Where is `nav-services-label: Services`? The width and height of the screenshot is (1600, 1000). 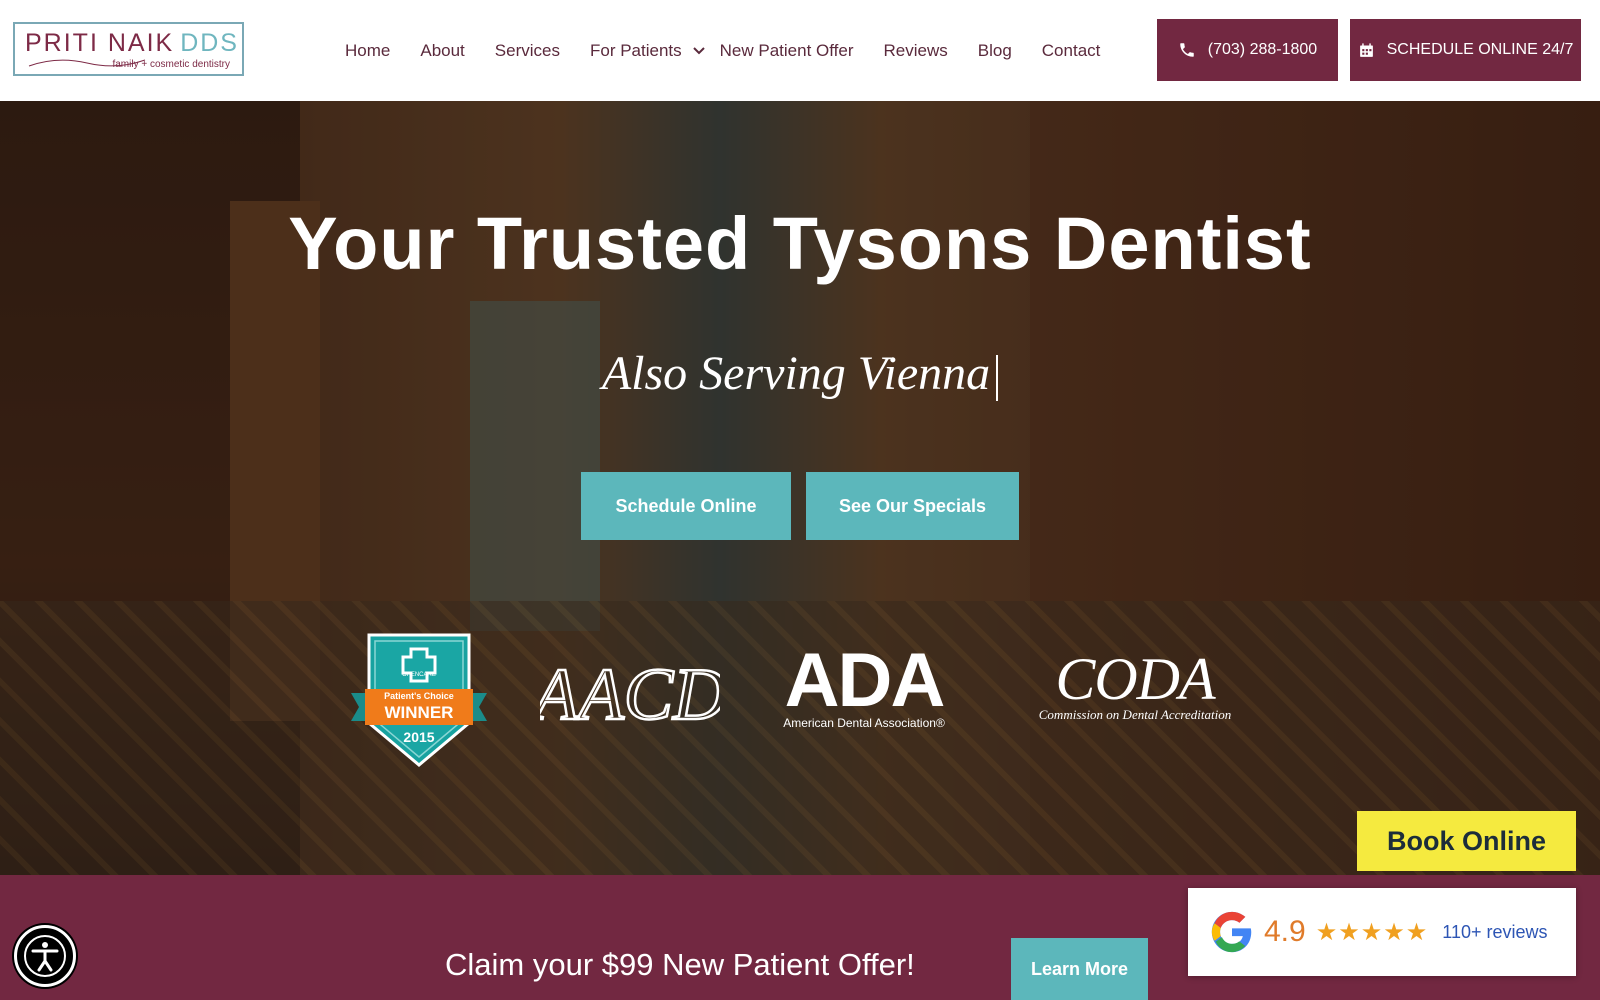 nav-services-label: Services is located at coordinates (527, 50).